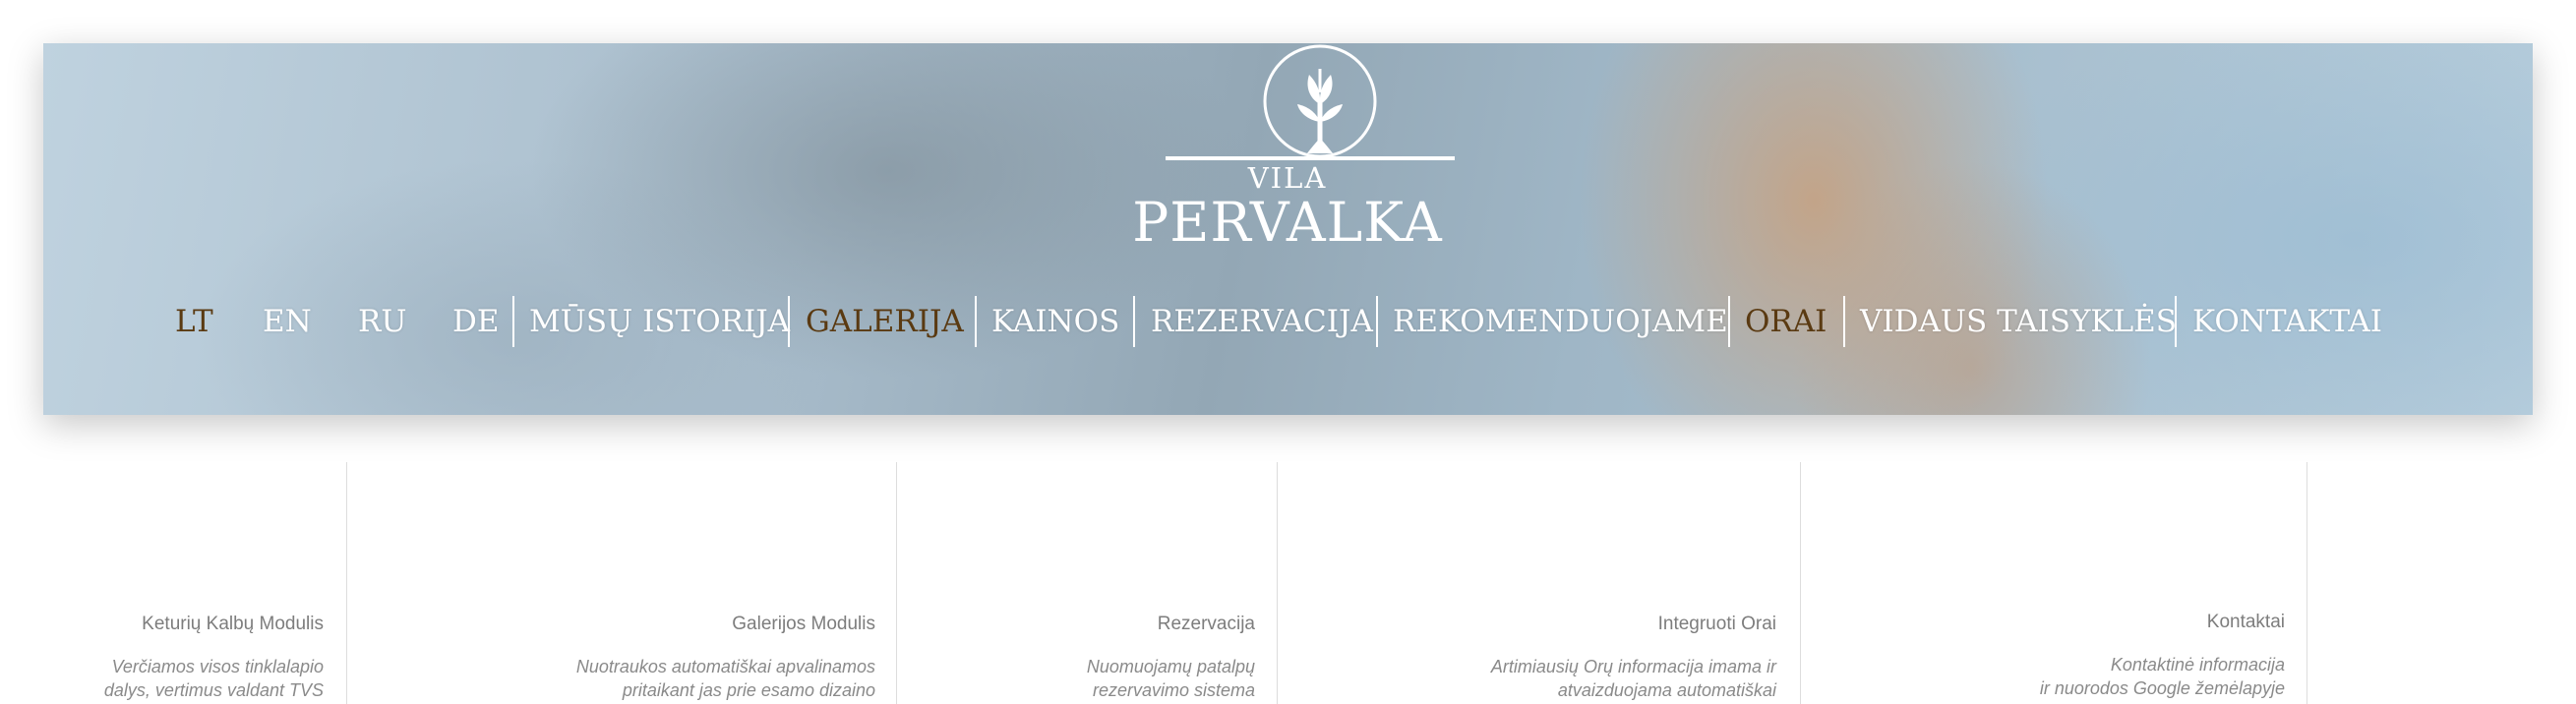 This screenshot has width=2576, height=704. What do you see at coordinates (1206, 624) in the screenshot?
I see `feature-title: Rezervacija` at bounding box center [1206, 624].